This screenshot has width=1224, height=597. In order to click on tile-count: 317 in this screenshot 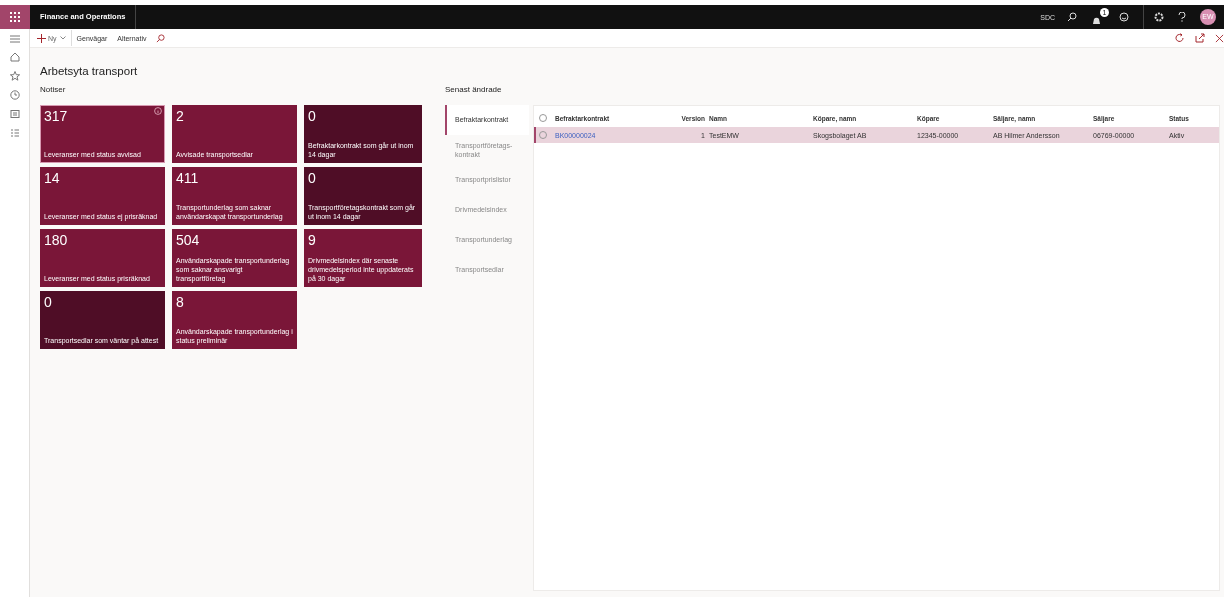, I will do `click(56, 116)`.